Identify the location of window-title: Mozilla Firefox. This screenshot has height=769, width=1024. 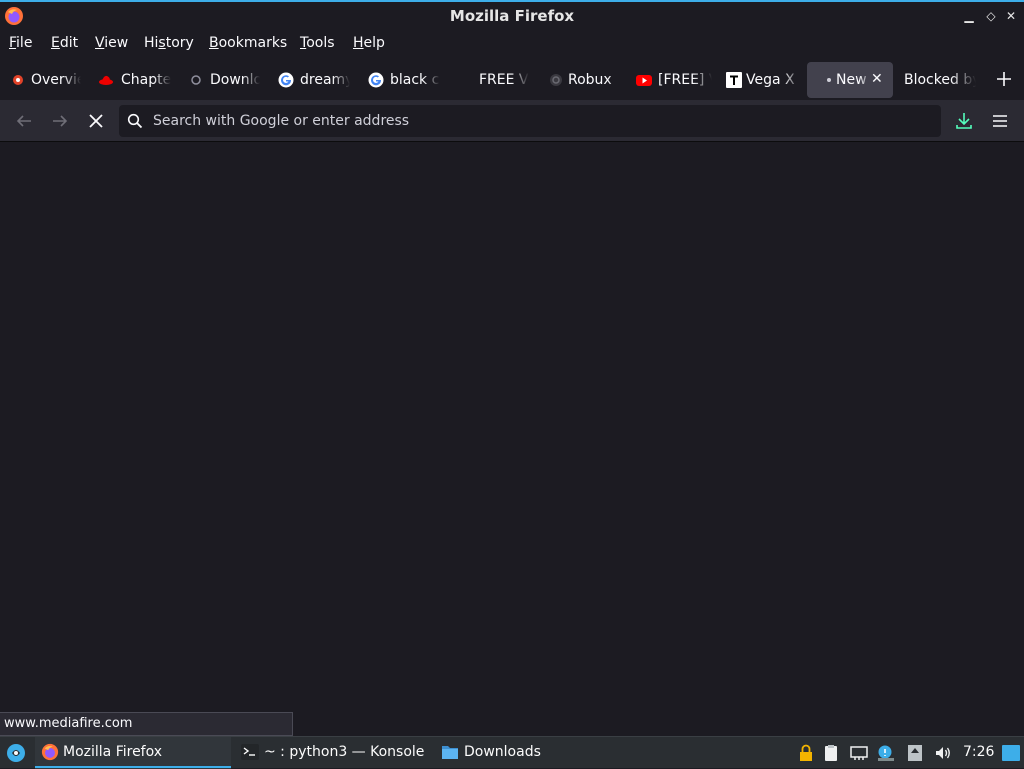
(512, 16).